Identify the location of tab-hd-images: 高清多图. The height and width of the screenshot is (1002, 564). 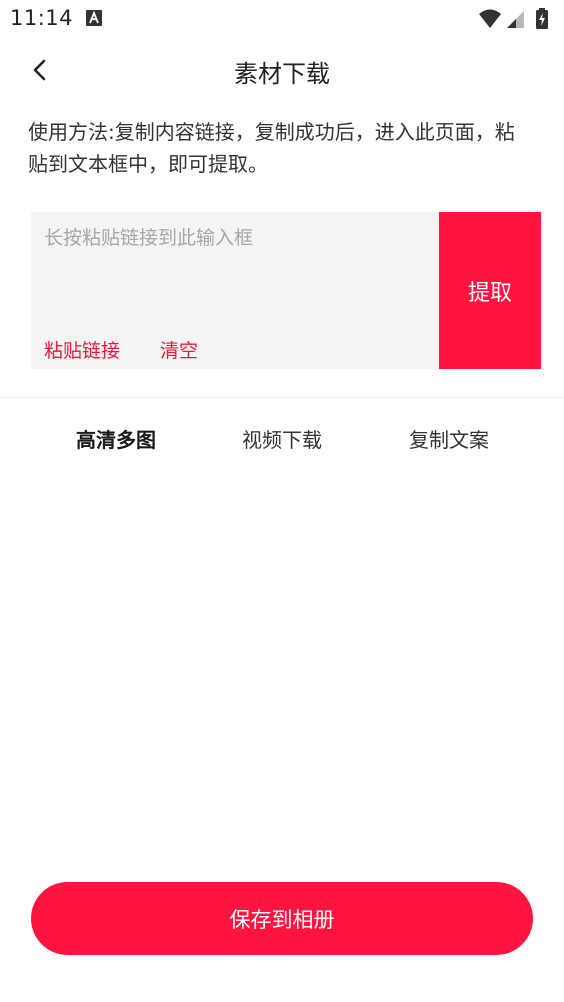
(116, 438).